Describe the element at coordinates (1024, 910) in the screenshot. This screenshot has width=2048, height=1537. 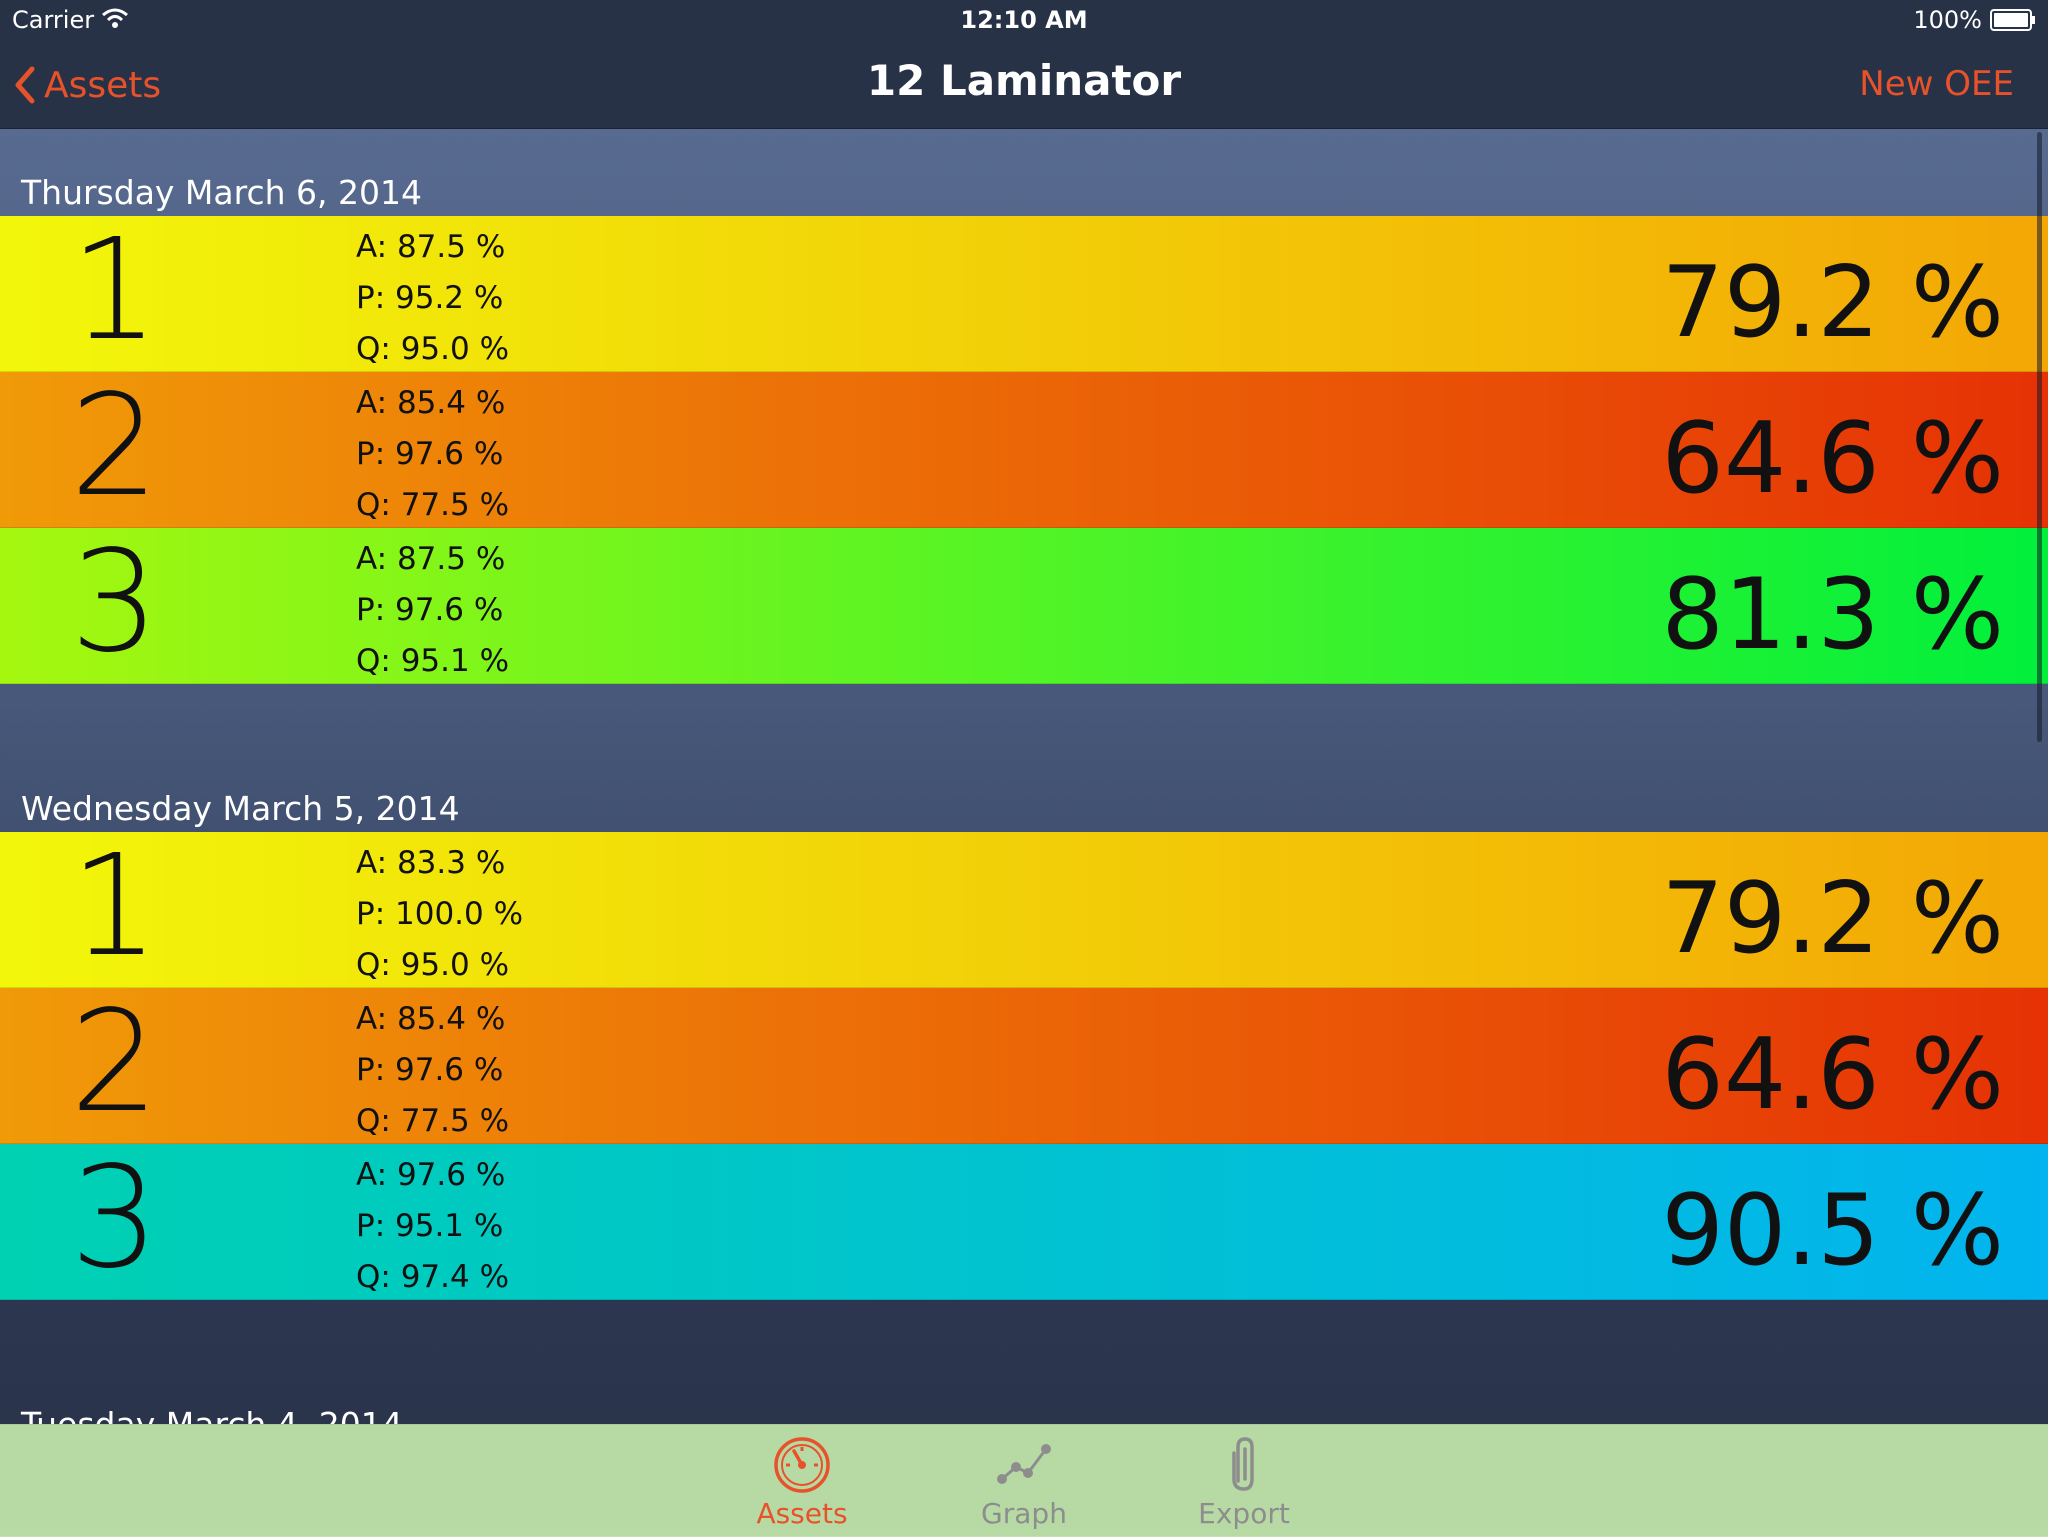
I see `oee-row: 1 A: 83.3 % P: 100.0 % Q: 95.0 % 79.2 %` at that location.